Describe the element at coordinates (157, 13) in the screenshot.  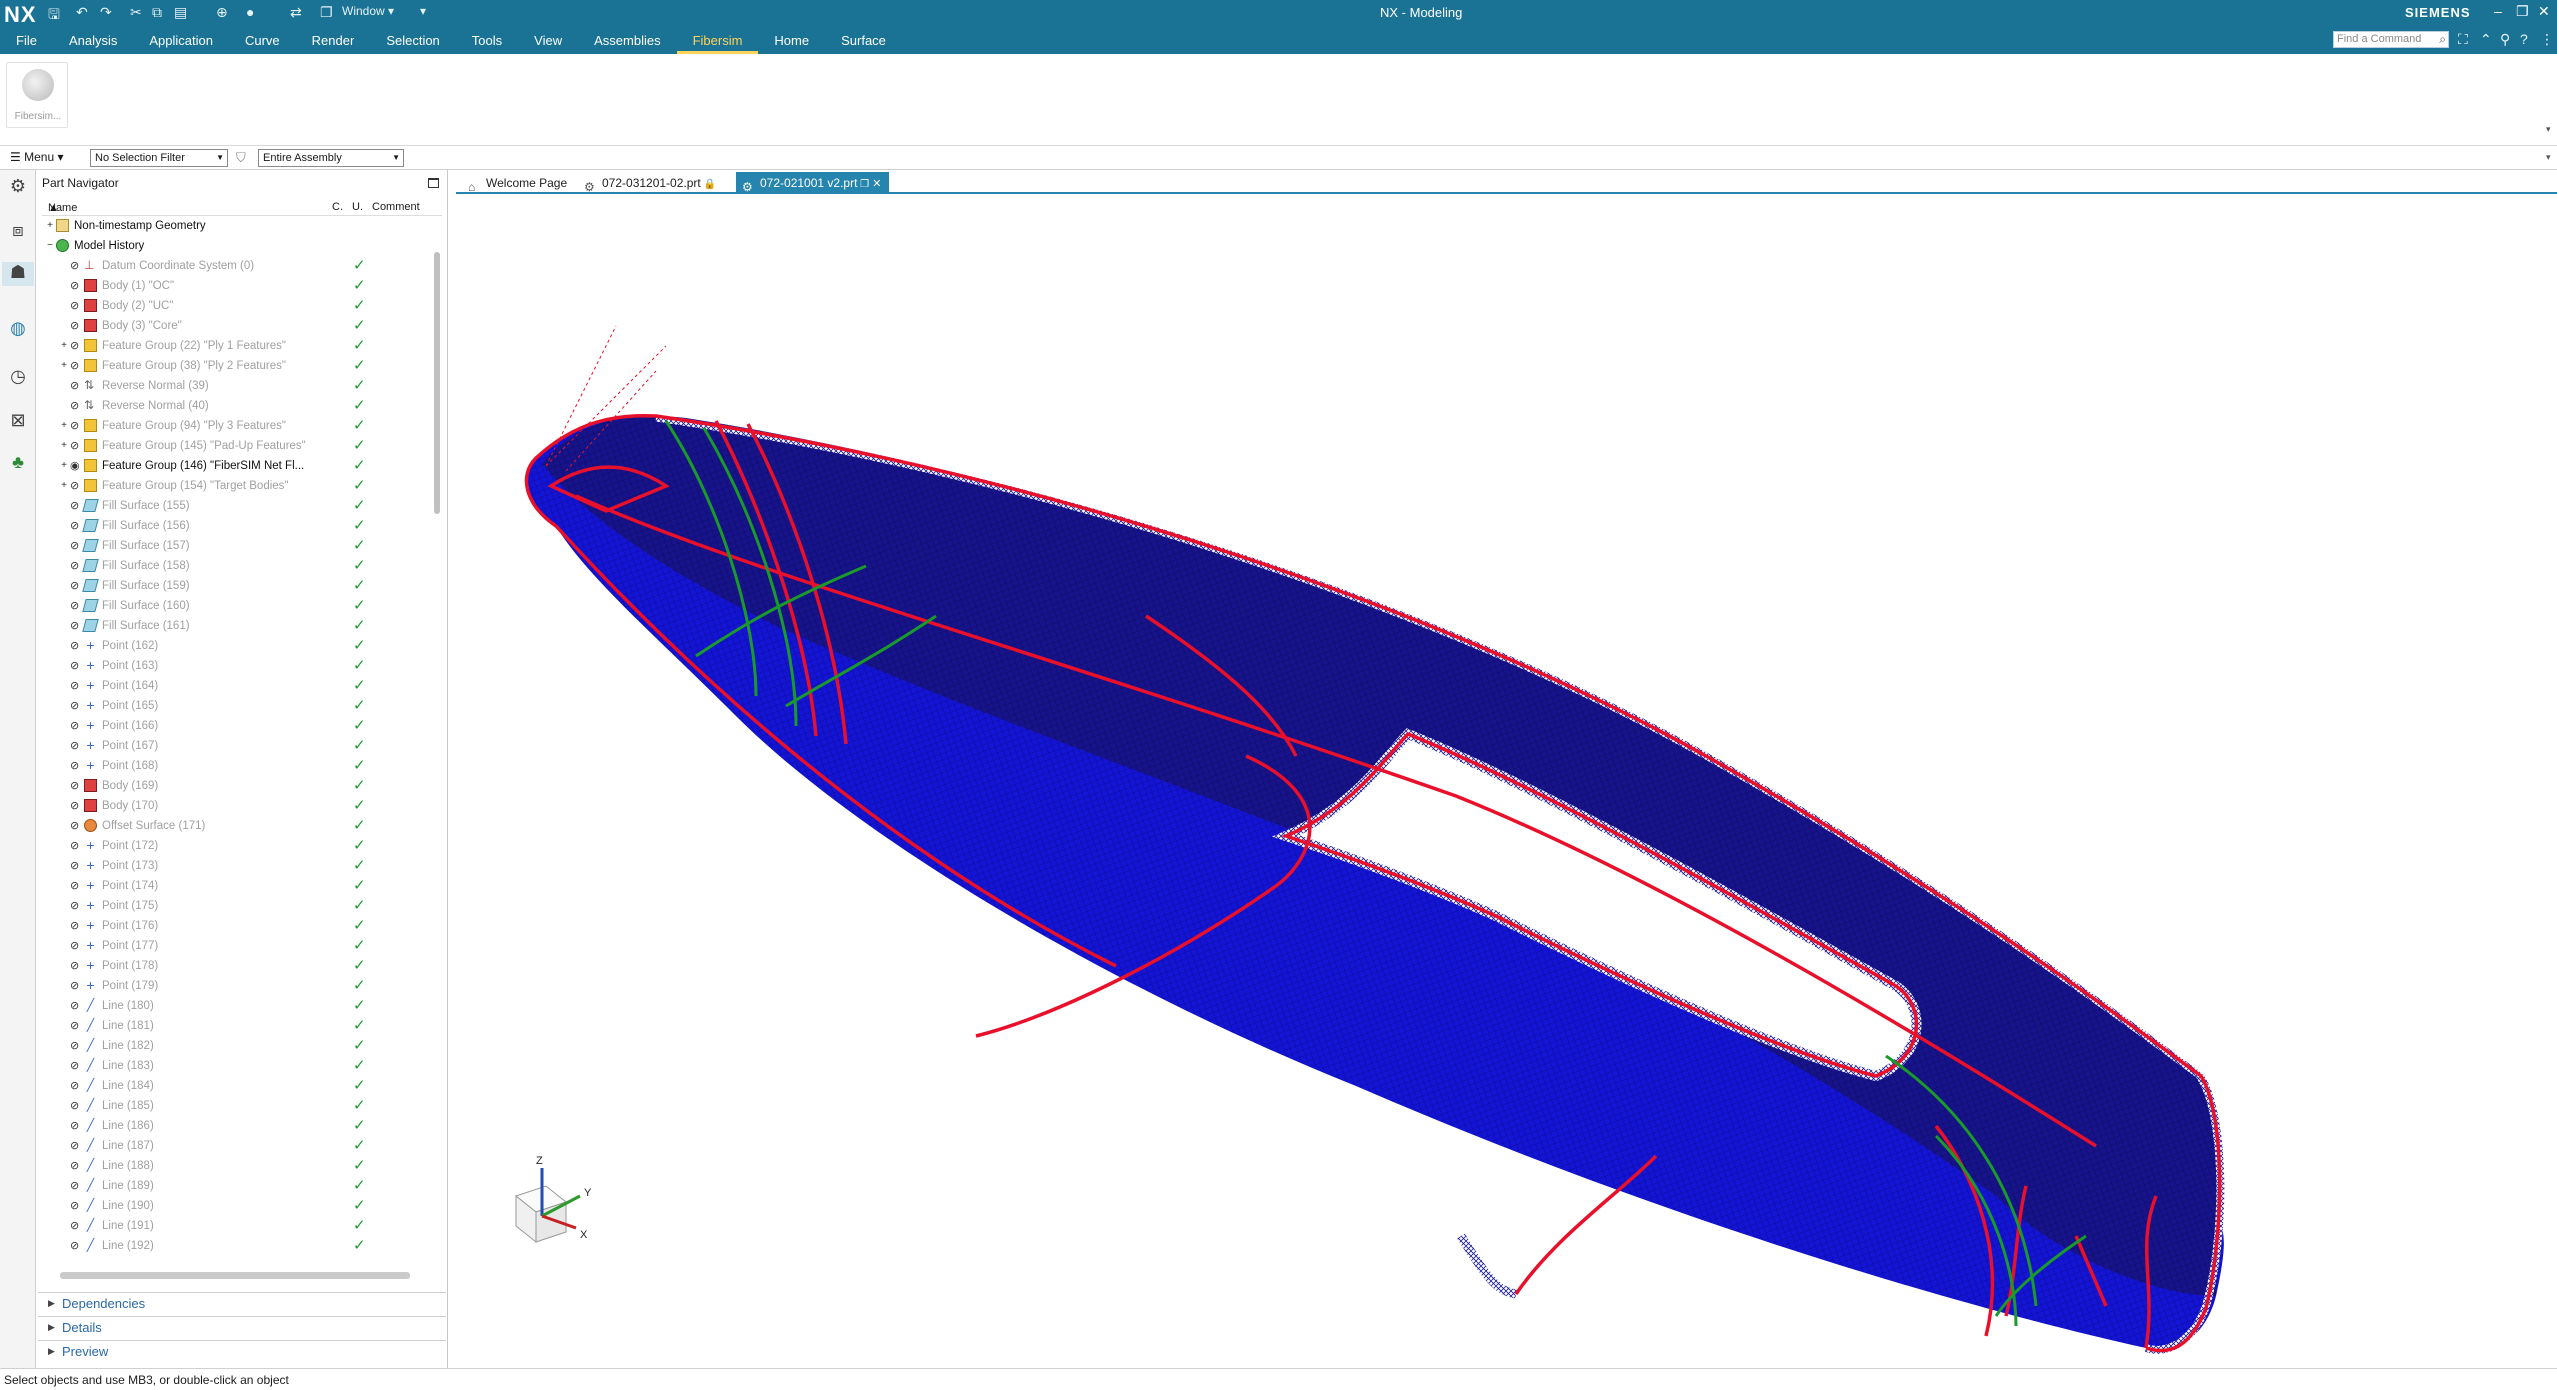
I see `copy-icon: ⧉` at that location.